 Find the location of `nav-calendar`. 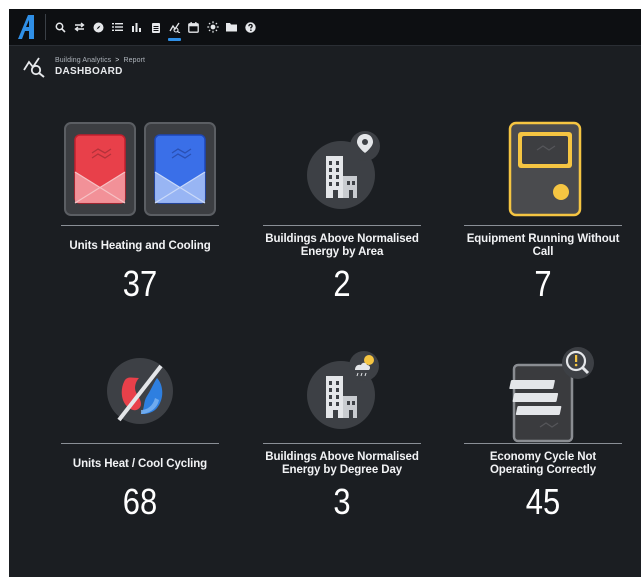

nav-calendar is located at coordinates (193, 27).